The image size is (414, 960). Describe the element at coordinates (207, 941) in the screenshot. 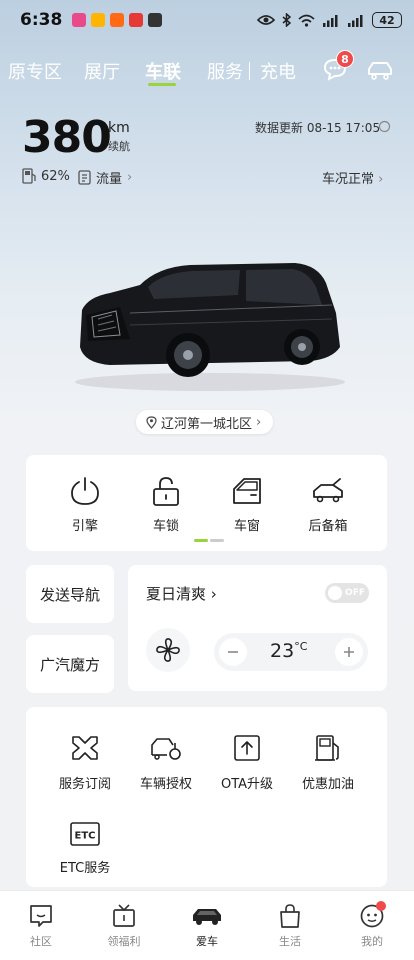

I see `nav-my-car-label: 爱车` at that location.